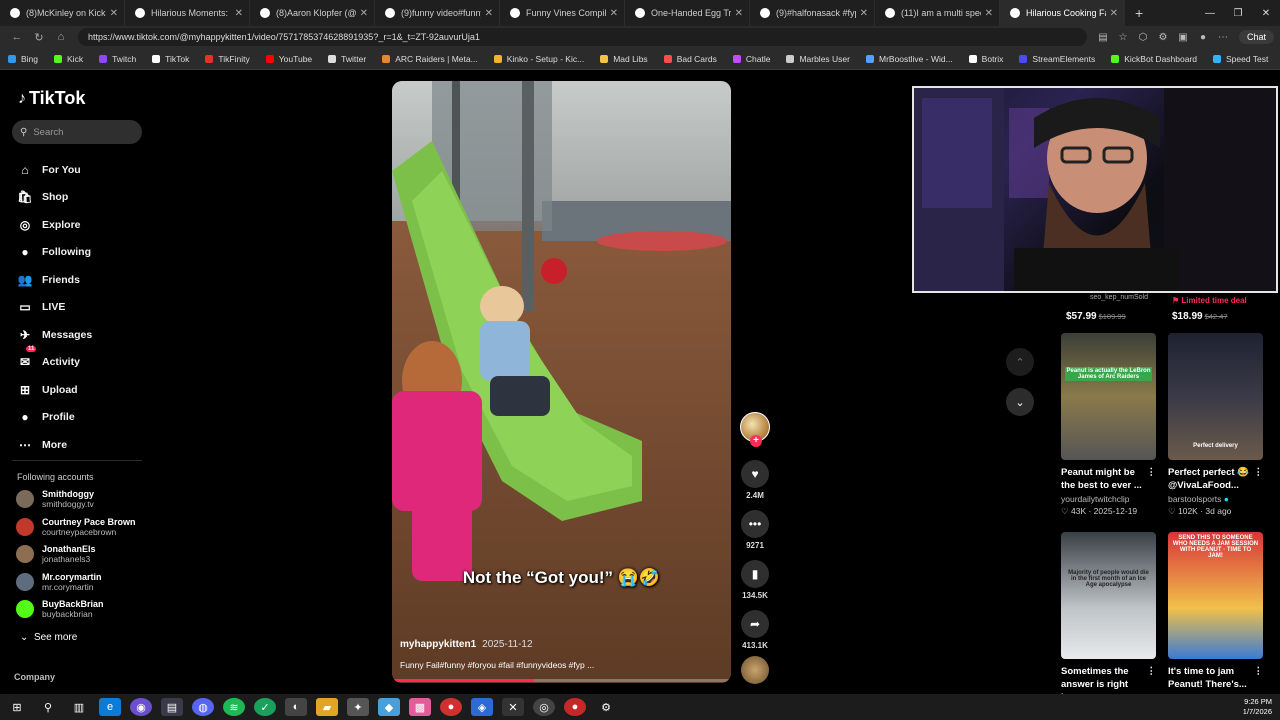 This screenshot has height=720, width=1280. I want to click on sound-avatar, so click(755, 670).